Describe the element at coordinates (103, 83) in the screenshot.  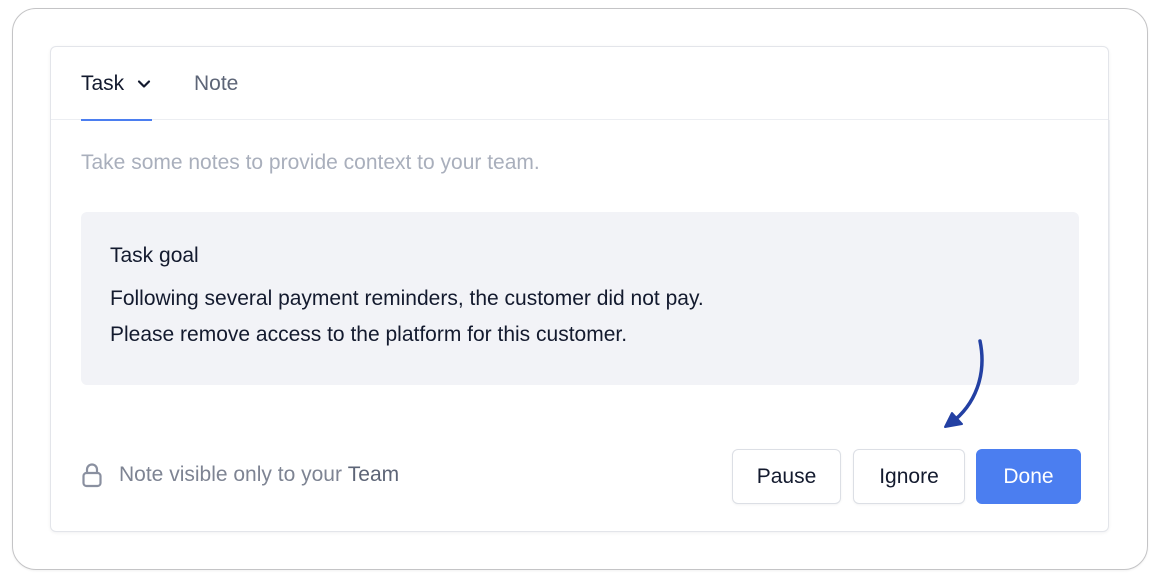
I see `tab-task-label: Task` at that location.